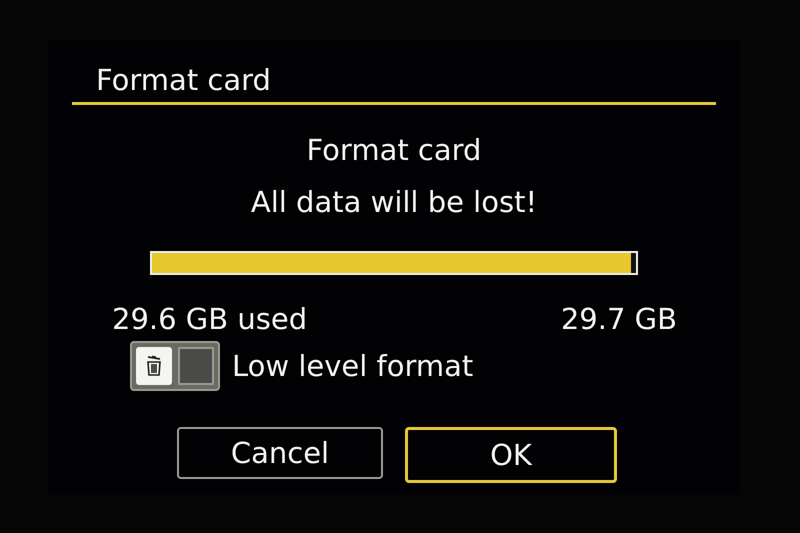 Image resolution: width=800 pixels, height=533 pixels. Describe the element at coordinates (280, 453) in the screenshot. I see `cancel-button: Cancel` at that location.